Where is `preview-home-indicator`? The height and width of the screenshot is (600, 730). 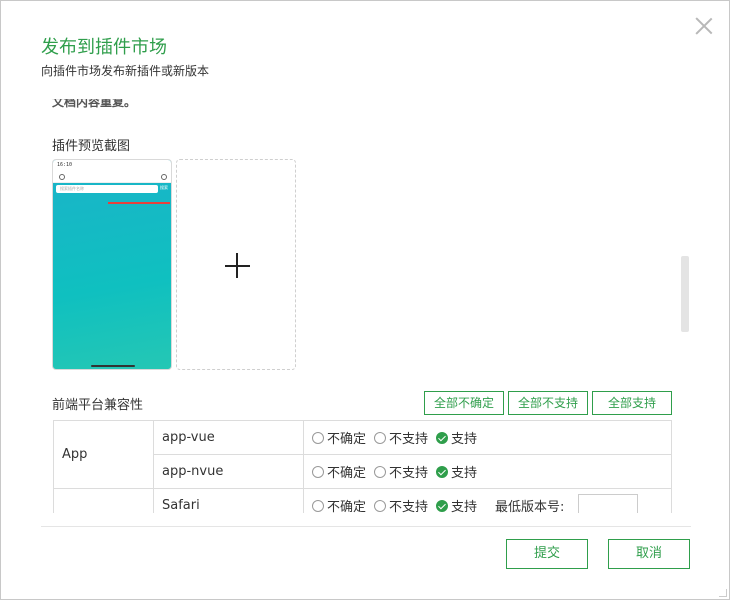 preview-home-indicator is located at coordinates (113, 366).